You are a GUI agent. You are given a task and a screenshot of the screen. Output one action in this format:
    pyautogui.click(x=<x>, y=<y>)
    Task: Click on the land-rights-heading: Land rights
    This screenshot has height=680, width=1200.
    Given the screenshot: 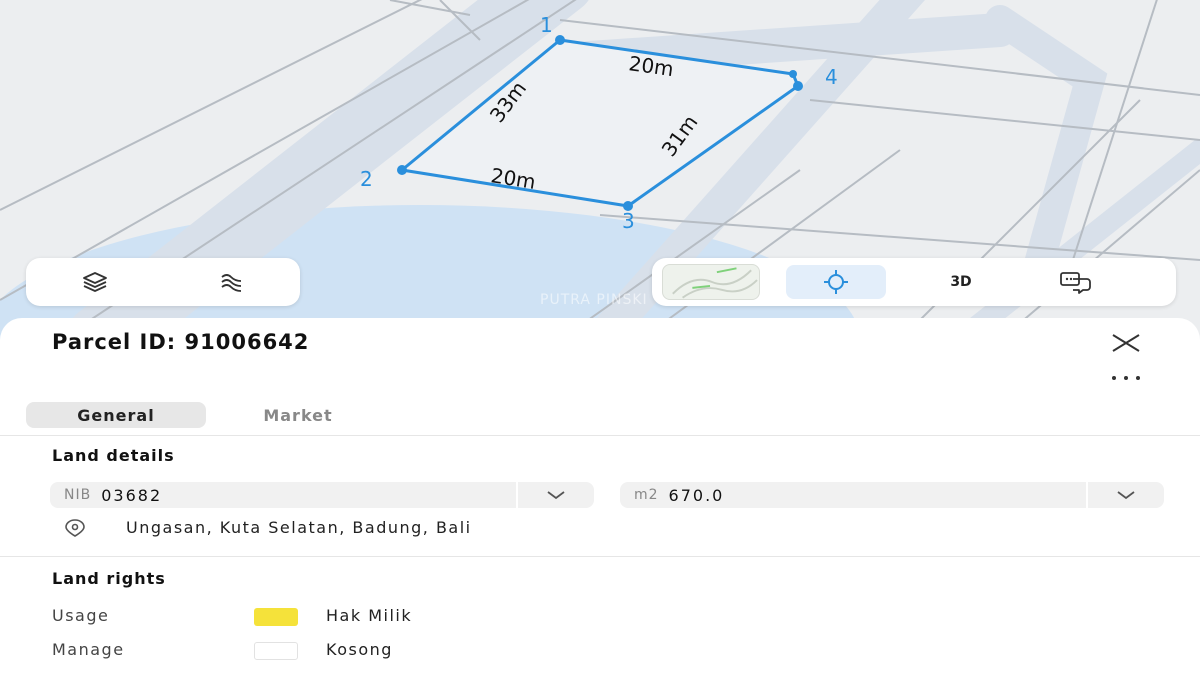 What is the action you would take?
    pyautogui.click(x=109, y=578)
    